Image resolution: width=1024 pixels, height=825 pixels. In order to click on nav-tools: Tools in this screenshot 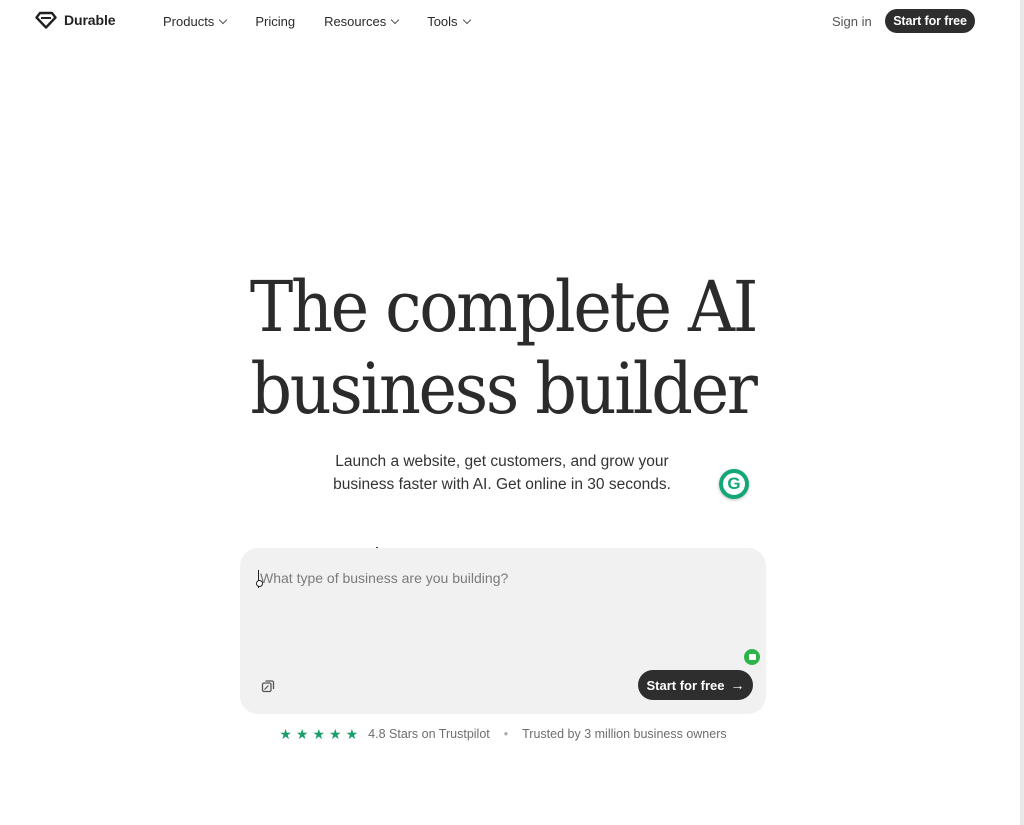, I will do `click(449, 21)`.